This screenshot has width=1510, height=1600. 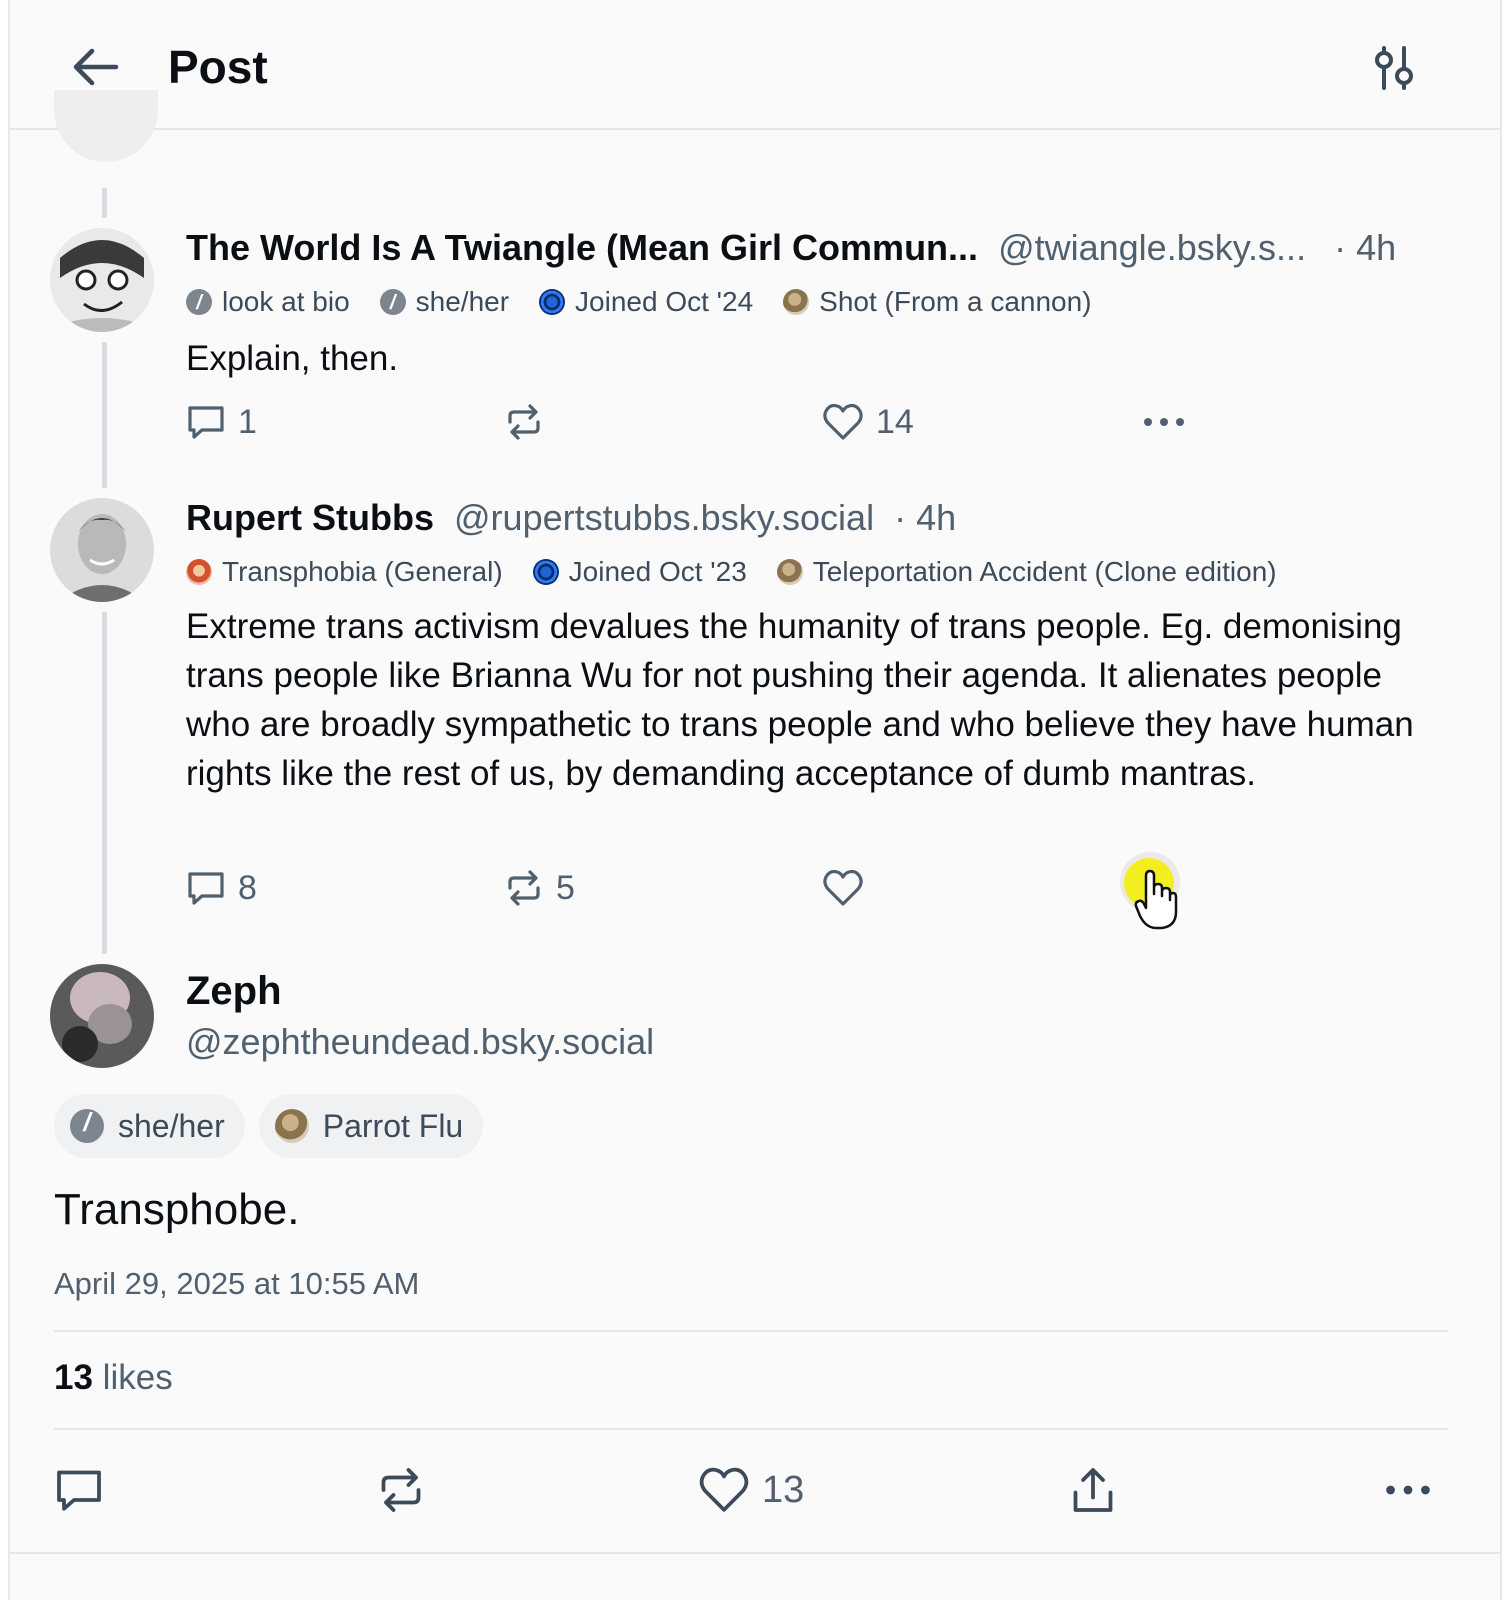 I want to click on reply-count: 1, so click(x=247, y=421).